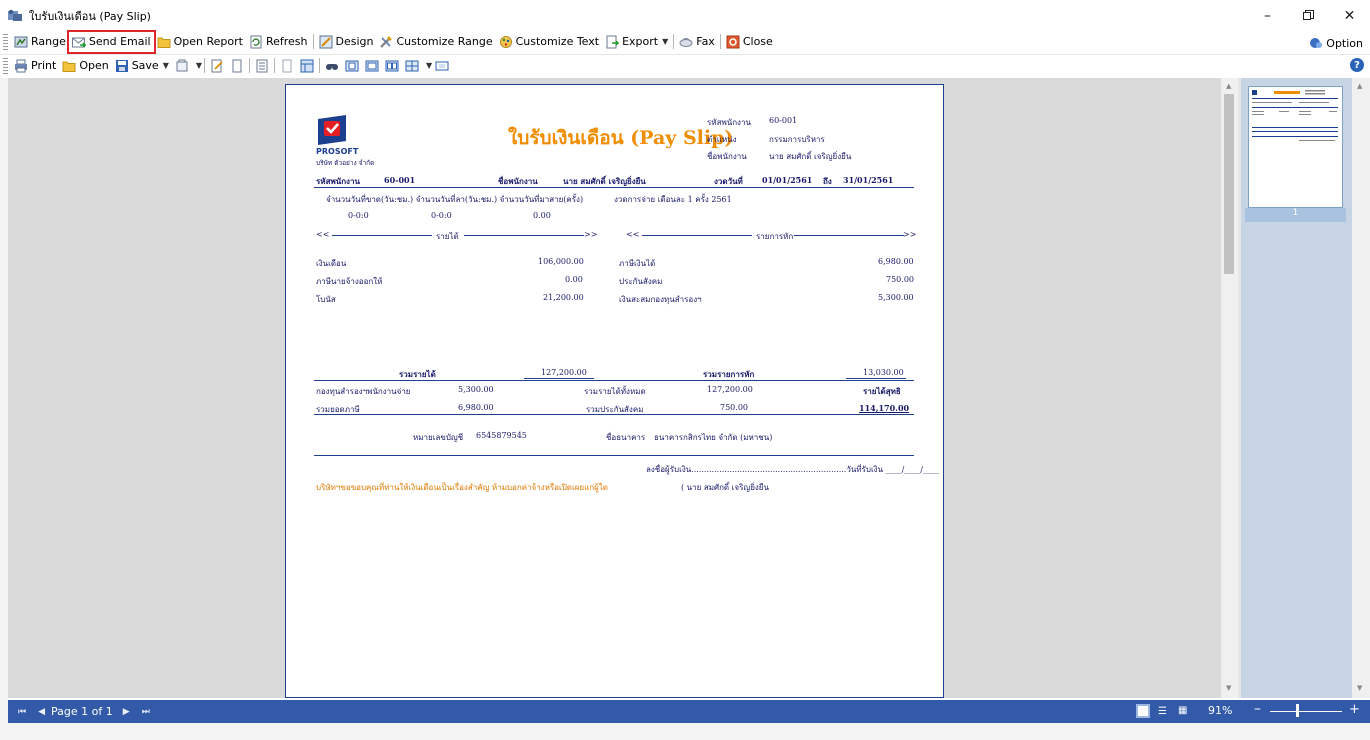 The height and width of the screenshot is (740, 1370). I want to click on hdr-emp-code: 60-001, so click(783, 120).